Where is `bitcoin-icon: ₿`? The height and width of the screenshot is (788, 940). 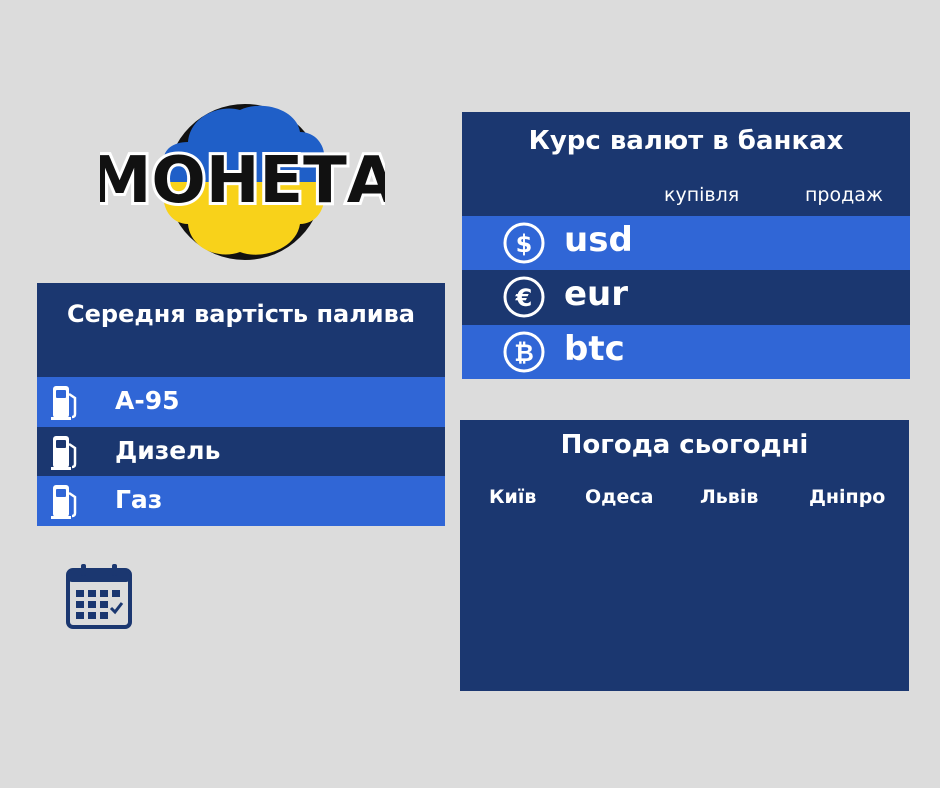
bitcoin-icon: ₿ is located at coordinates (524, 352).